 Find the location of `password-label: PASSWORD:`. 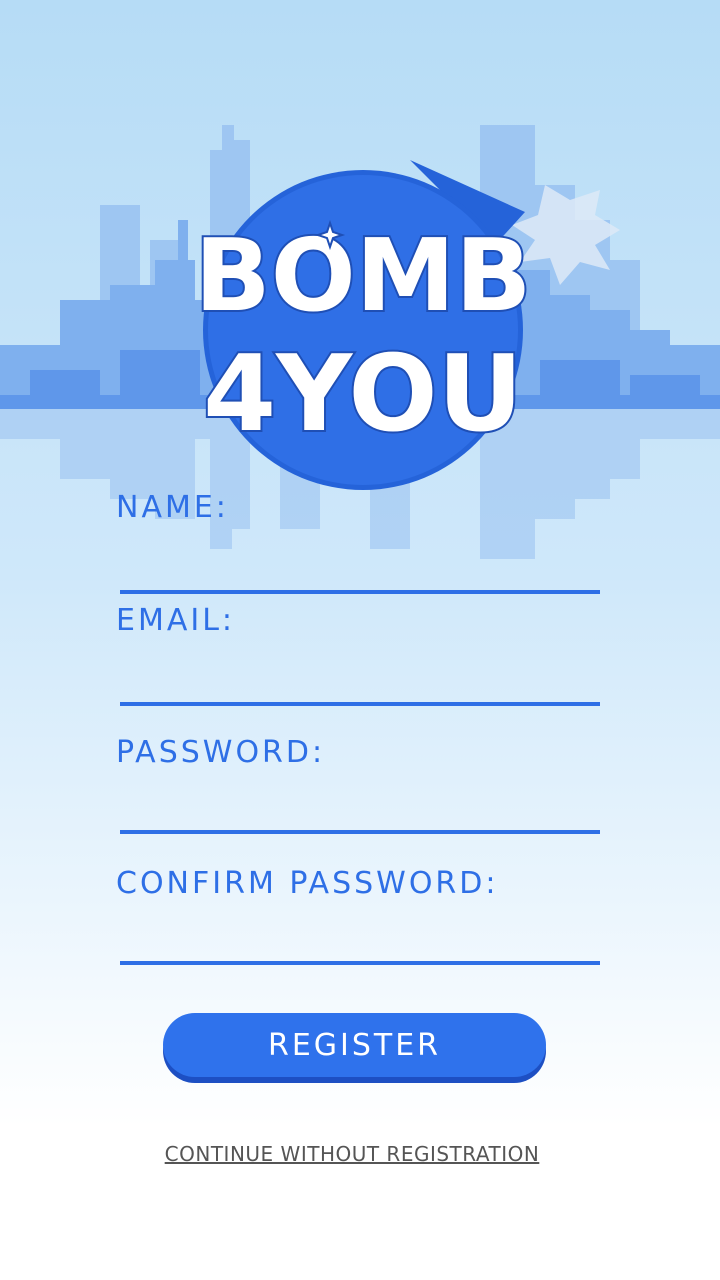

password-label: PASSWORD: is located at coordinates (221, 752).